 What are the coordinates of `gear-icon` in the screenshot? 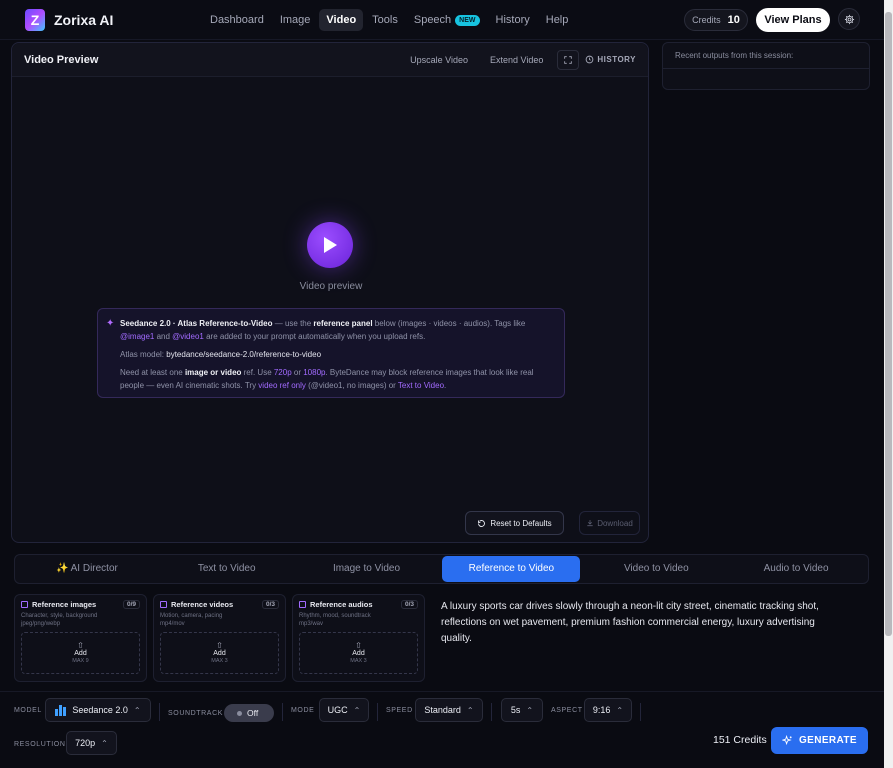 It's located at (849, 19).